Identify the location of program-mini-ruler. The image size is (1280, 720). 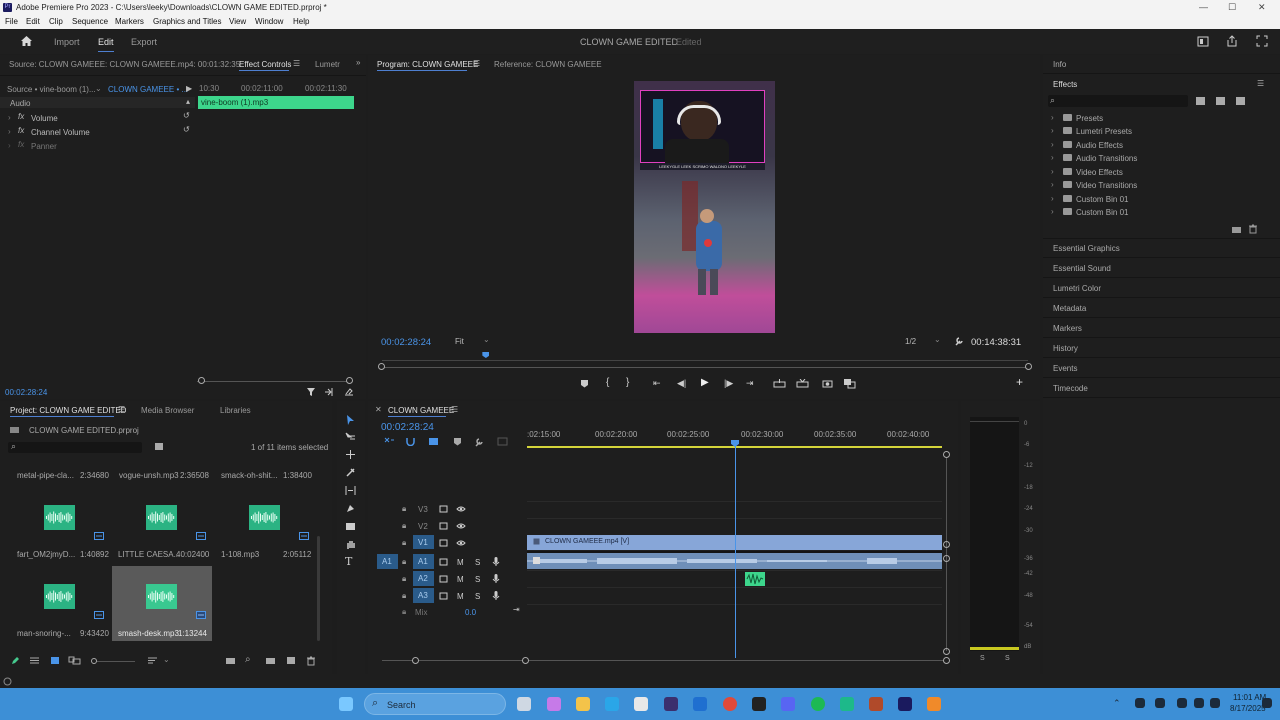
(705, 356).